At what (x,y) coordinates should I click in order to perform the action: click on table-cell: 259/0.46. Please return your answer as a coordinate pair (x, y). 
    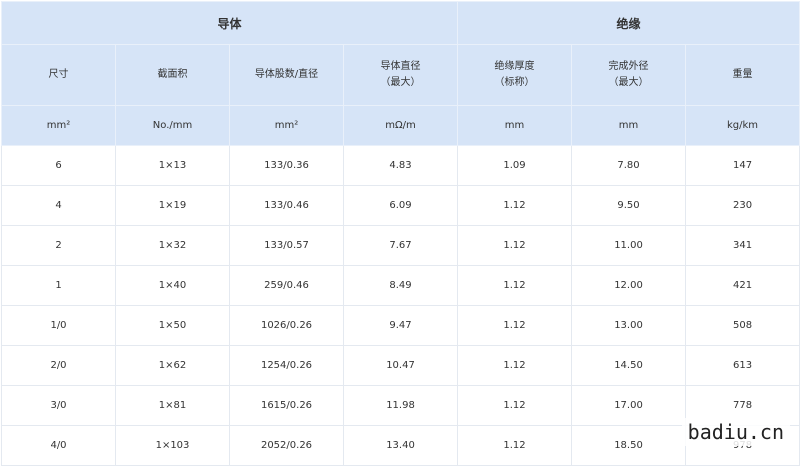
    Looking at the image, I should click on (286, 285).